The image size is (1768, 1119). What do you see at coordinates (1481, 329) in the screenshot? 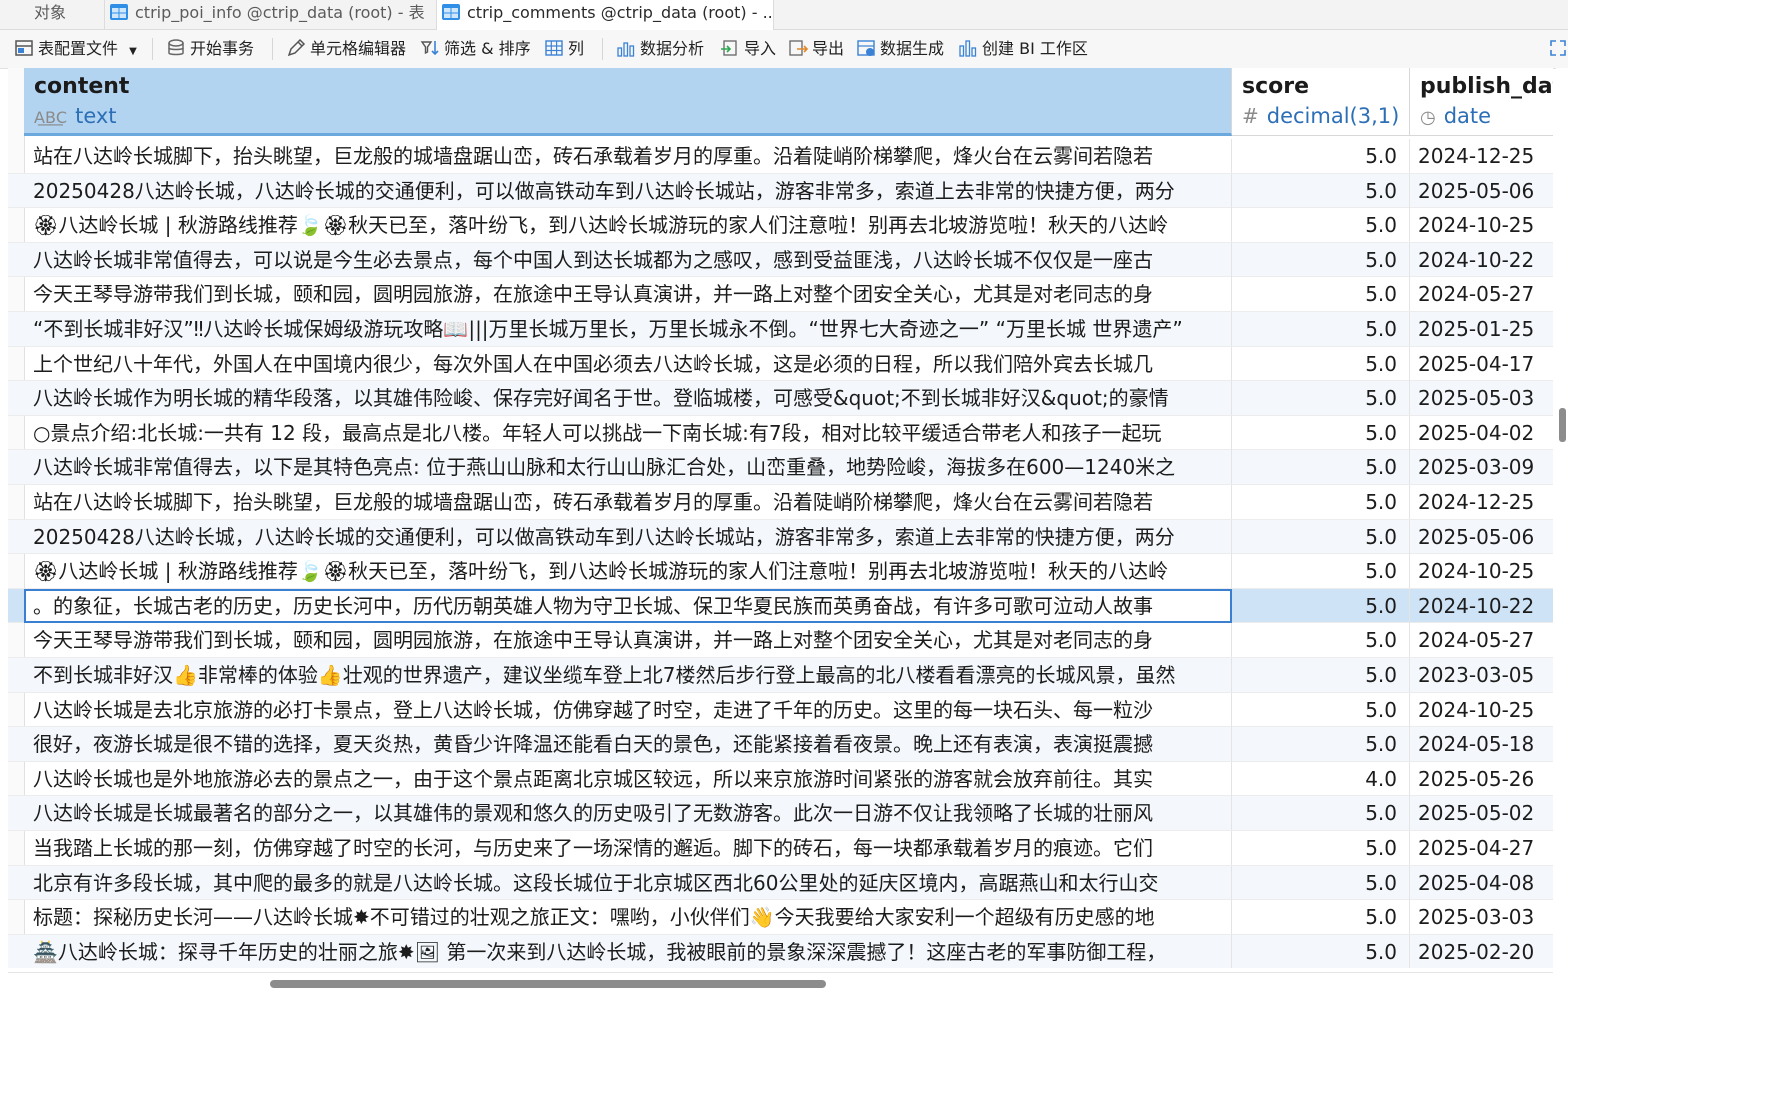
I see `publish-date-cell: 2025-01-25` at bounding box center [1481, 329].